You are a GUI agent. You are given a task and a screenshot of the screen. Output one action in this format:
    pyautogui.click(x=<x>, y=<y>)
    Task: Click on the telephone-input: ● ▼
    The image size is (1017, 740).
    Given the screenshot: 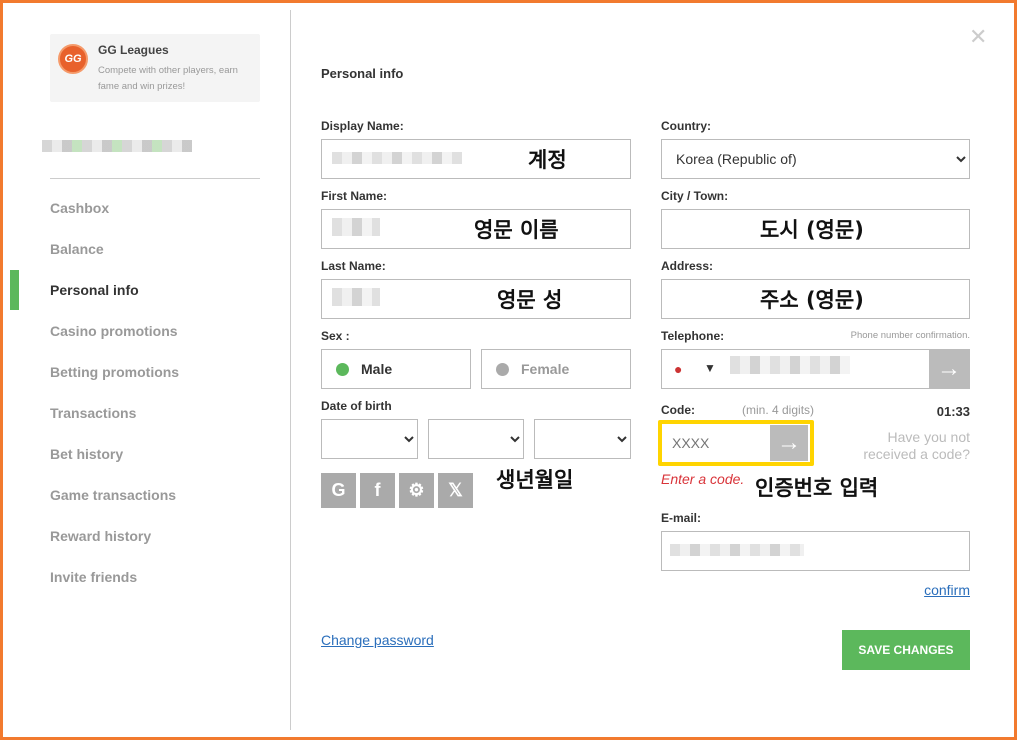 What is the action you would take?
    pyautogui.click(x=815, y=369)
    